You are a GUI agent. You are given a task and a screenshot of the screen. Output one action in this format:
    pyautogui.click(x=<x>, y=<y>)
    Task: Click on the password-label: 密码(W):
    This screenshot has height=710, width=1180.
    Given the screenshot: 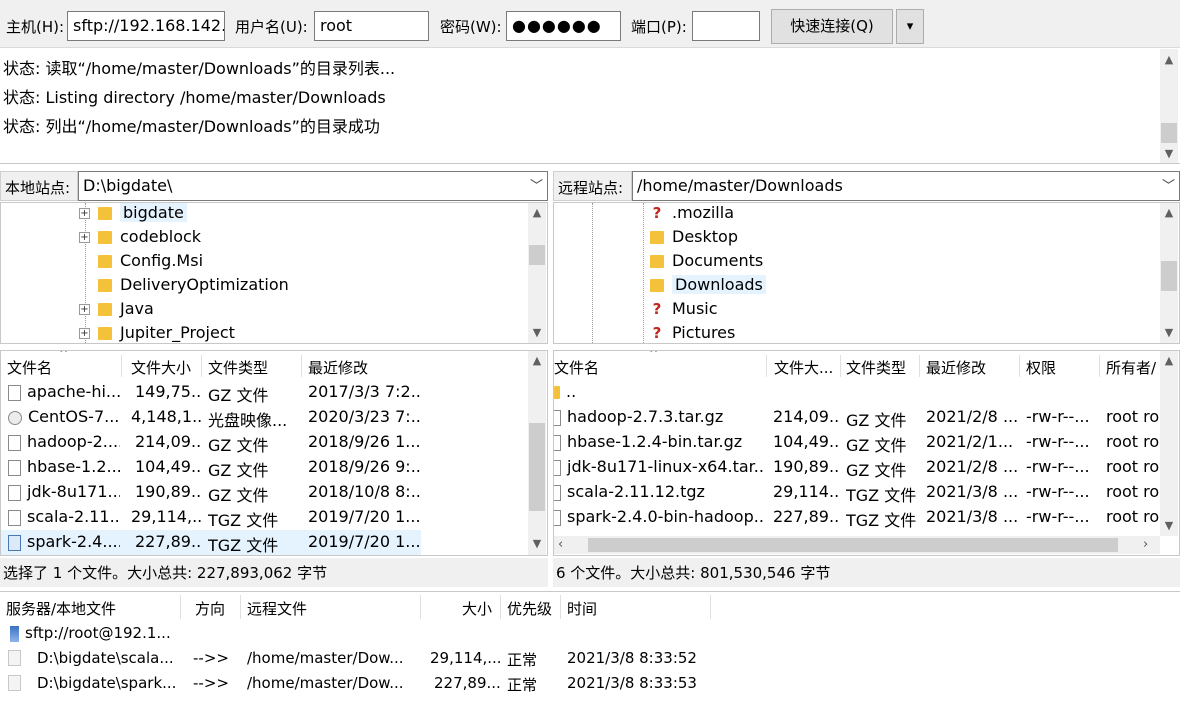 What is the action you would take?
    pyautogui.click(x=471, y=27)
    